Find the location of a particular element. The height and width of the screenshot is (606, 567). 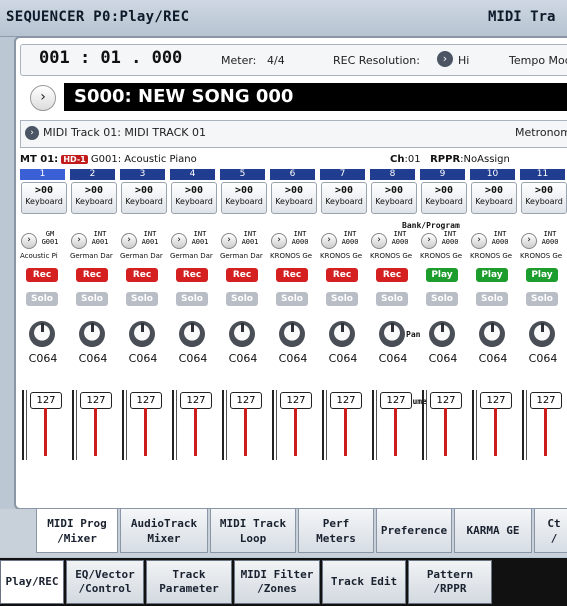

track-number: 10 is located at coordinates (492, 174).